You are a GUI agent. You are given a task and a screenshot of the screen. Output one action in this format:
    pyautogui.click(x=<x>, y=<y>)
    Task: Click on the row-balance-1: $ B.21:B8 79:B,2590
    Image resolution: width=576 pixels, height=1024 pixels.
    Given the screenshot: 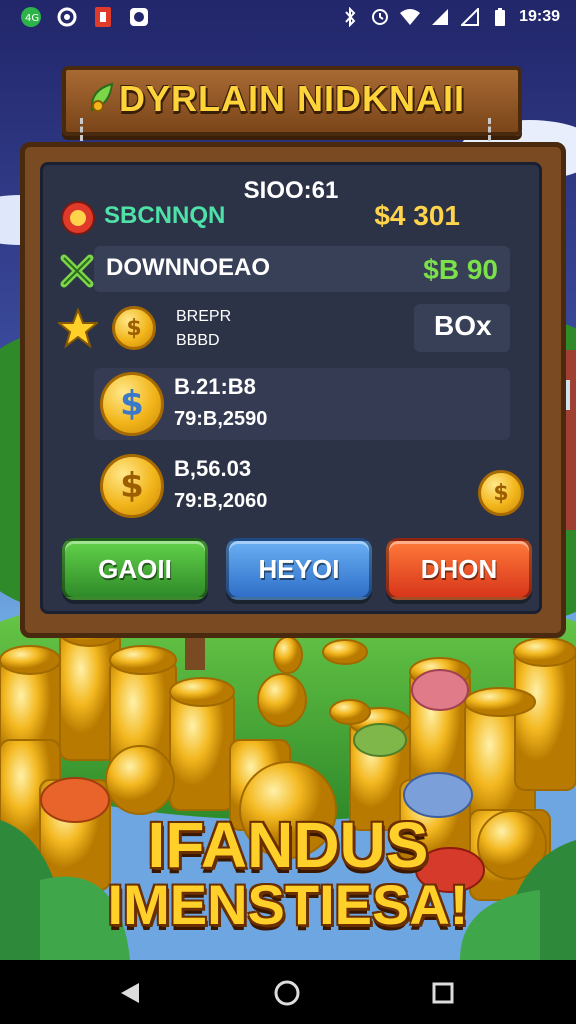 What is the action you would take?
    pyautogui.click(x=302, y=404)
    